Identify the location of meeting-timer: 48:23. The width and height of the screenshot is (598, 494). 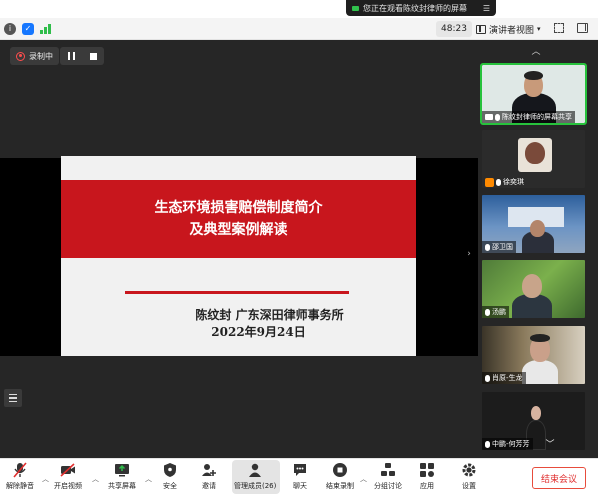
(454, 29).